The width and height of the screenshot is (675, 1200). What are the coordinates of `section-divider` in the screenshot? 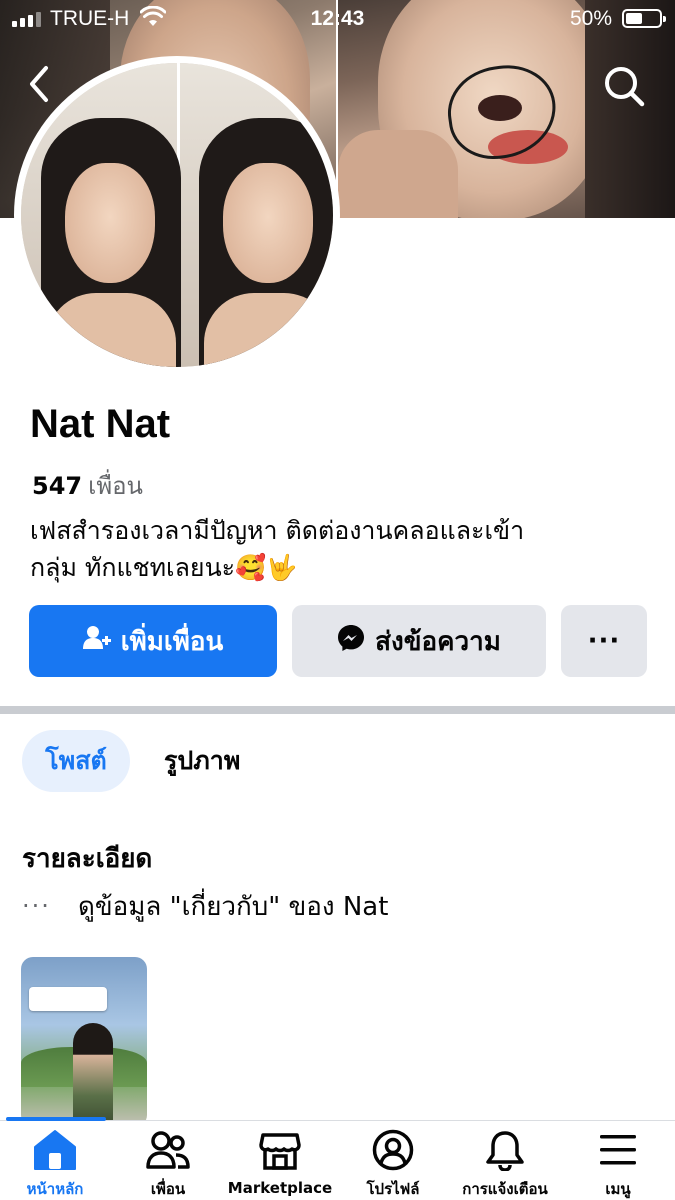 It's located at (337, 710).